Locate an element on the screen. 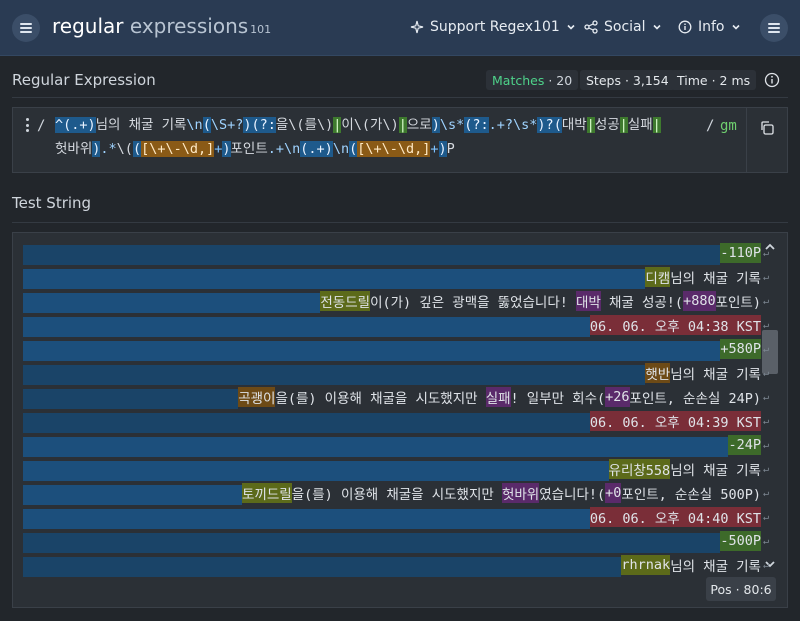 Image resolution: width=800 pixels, height=621 pixels. group-match-text: 06. 06. 오후 04:40 KST is located at coordinates (675, 517).